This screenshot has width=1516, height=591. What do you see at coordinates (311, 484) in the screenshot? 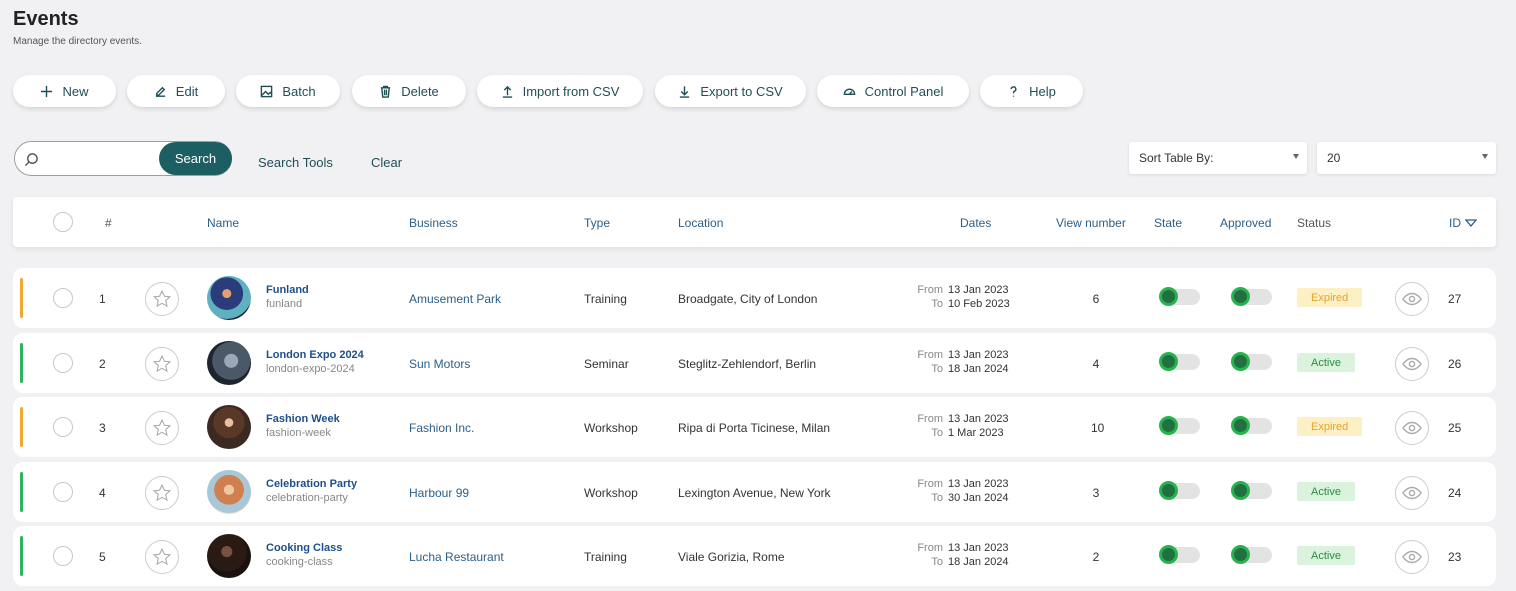
I see `event-name-link: Celebration Party` at bounding box center [311, 484].